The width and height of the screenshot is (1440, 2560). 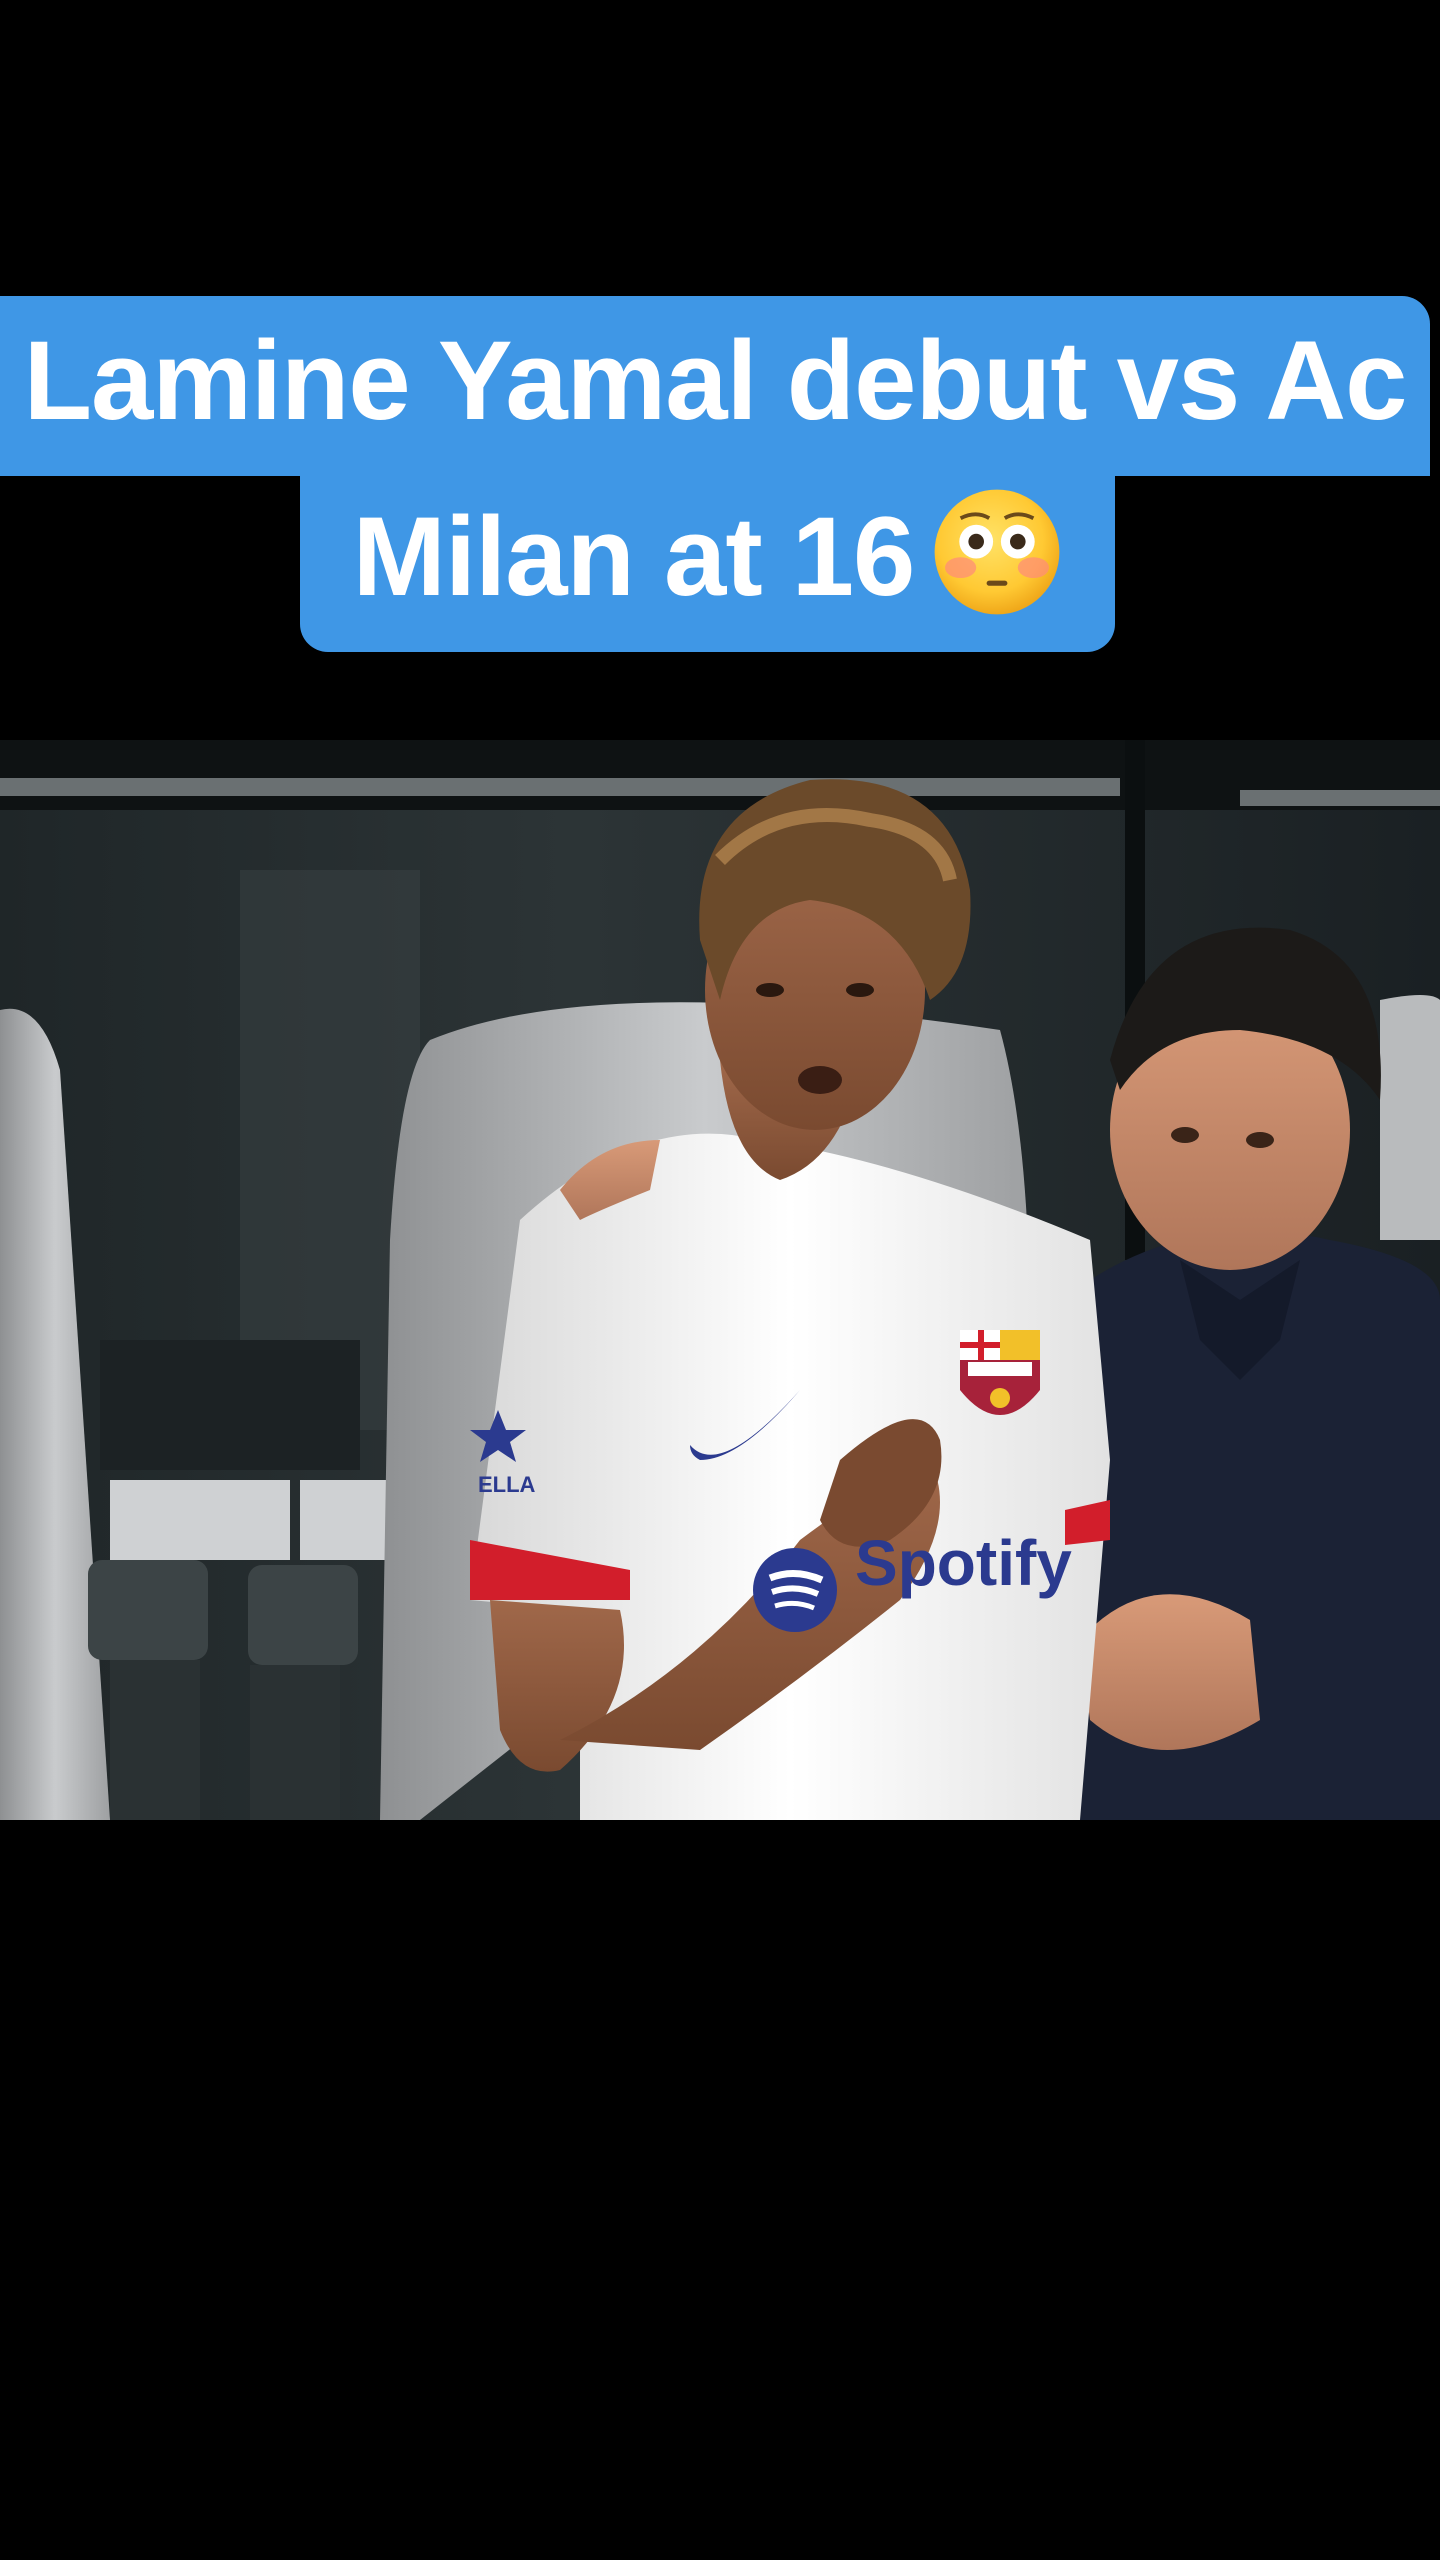 I want to click on flushed-face-emoji-icon, so click(x=997, y=552).